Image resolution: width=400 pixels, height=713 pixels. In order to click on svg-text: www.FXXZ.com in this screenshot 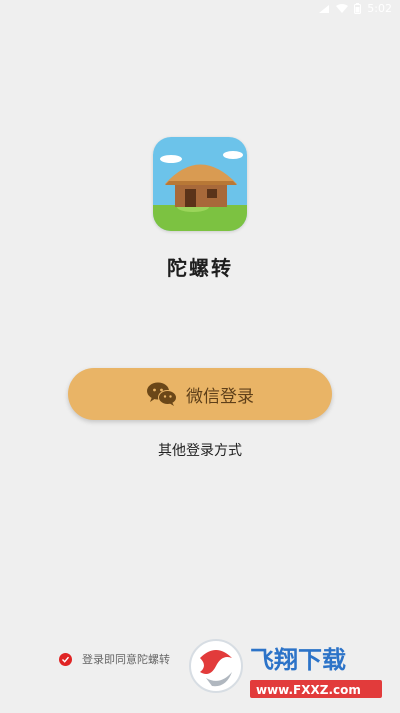, I will do `click(308, 690)`.